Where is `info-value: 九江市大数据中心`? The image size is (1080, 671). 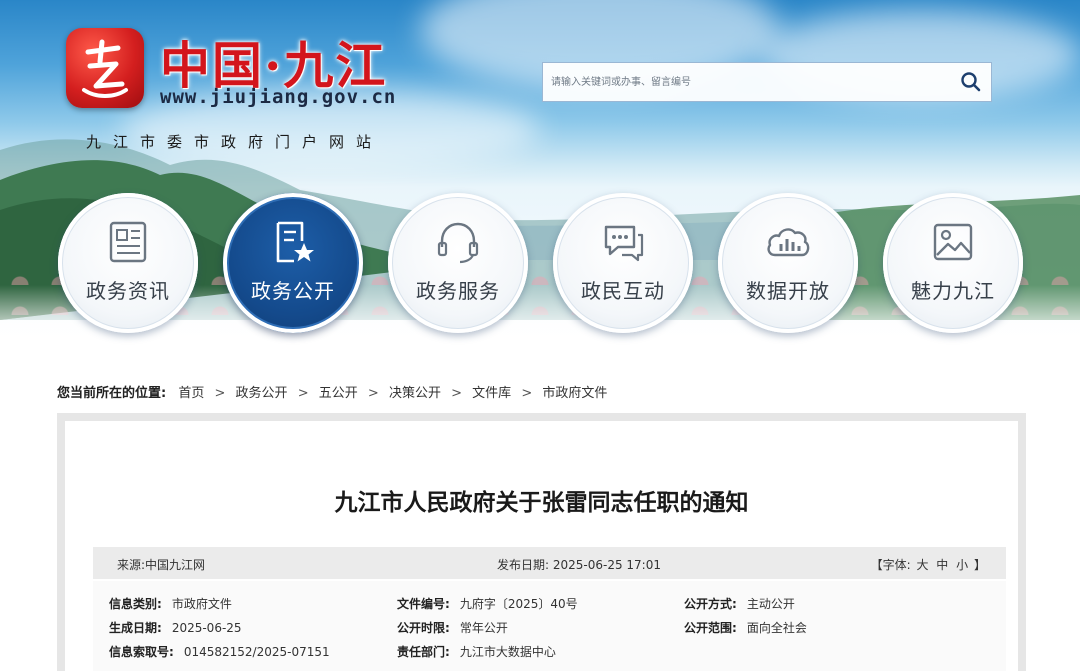
info-value: 九江市大数据中心 is located at coordinates (507, 652).